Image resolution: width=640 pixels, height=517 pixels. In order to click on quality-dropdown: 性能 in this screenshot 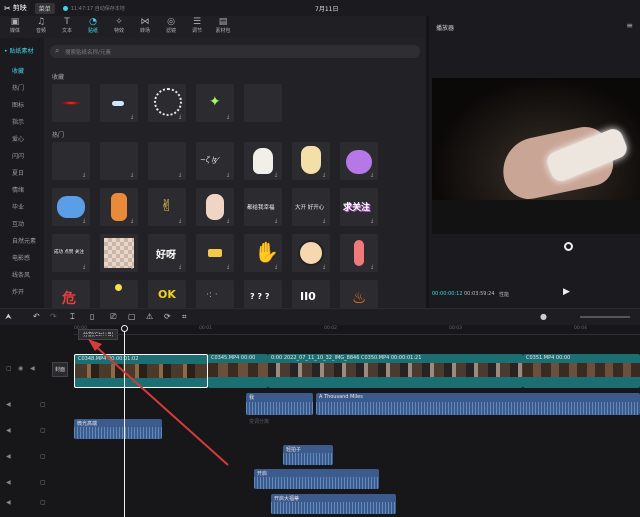, I will do `click(504, 294)`.